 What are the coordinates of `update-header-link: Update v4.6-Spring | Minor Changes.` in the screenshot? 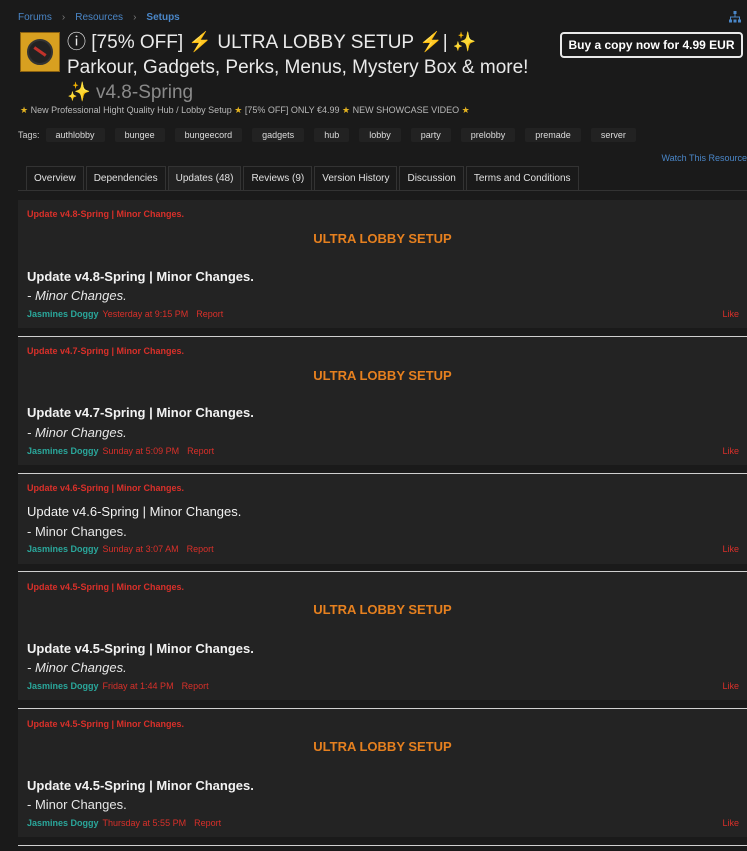 It's located at (105, 488).